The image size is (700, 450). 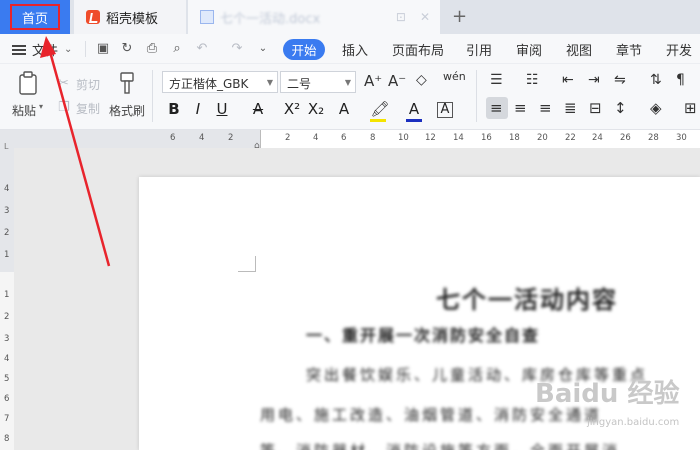 What do you see at coordinates (607, 394) in the screenshot?
I see `watermark-brand: Baidu 经验` at bounding box center [607, 394].